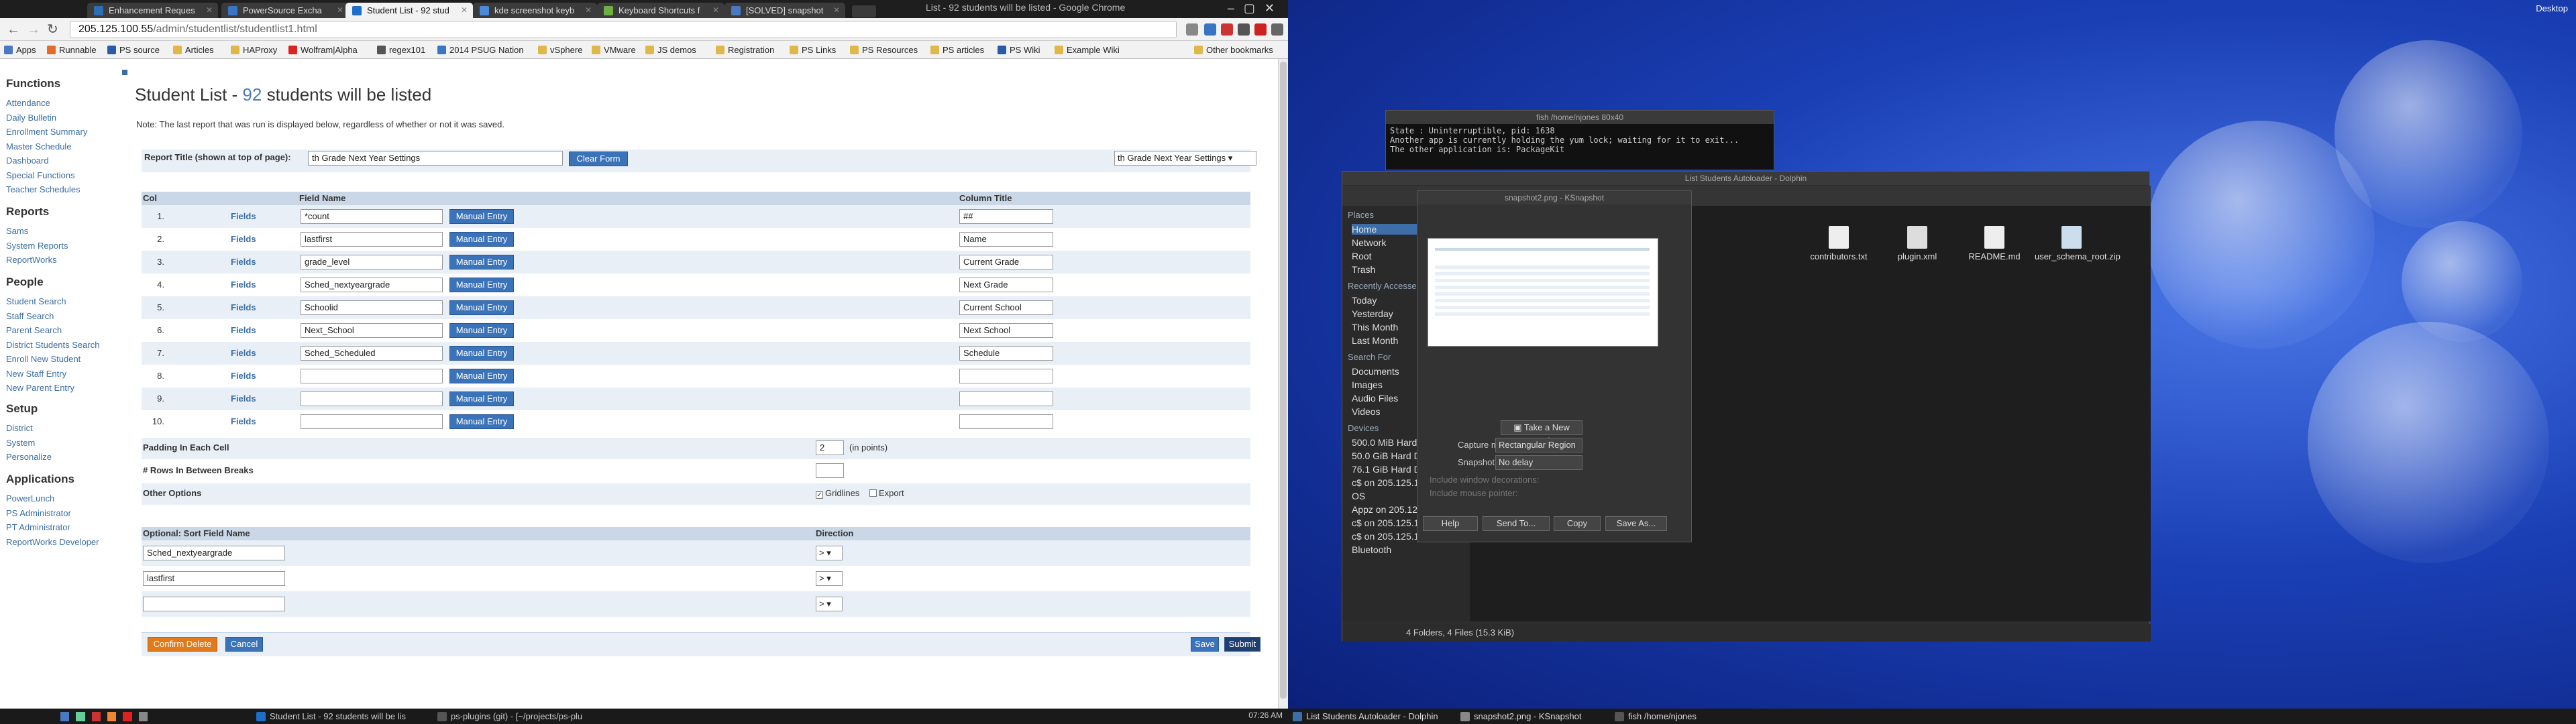  Describe the element at coordinates (193, 50) in the screenshot. I see `bookmark-item: Articles` at that location.